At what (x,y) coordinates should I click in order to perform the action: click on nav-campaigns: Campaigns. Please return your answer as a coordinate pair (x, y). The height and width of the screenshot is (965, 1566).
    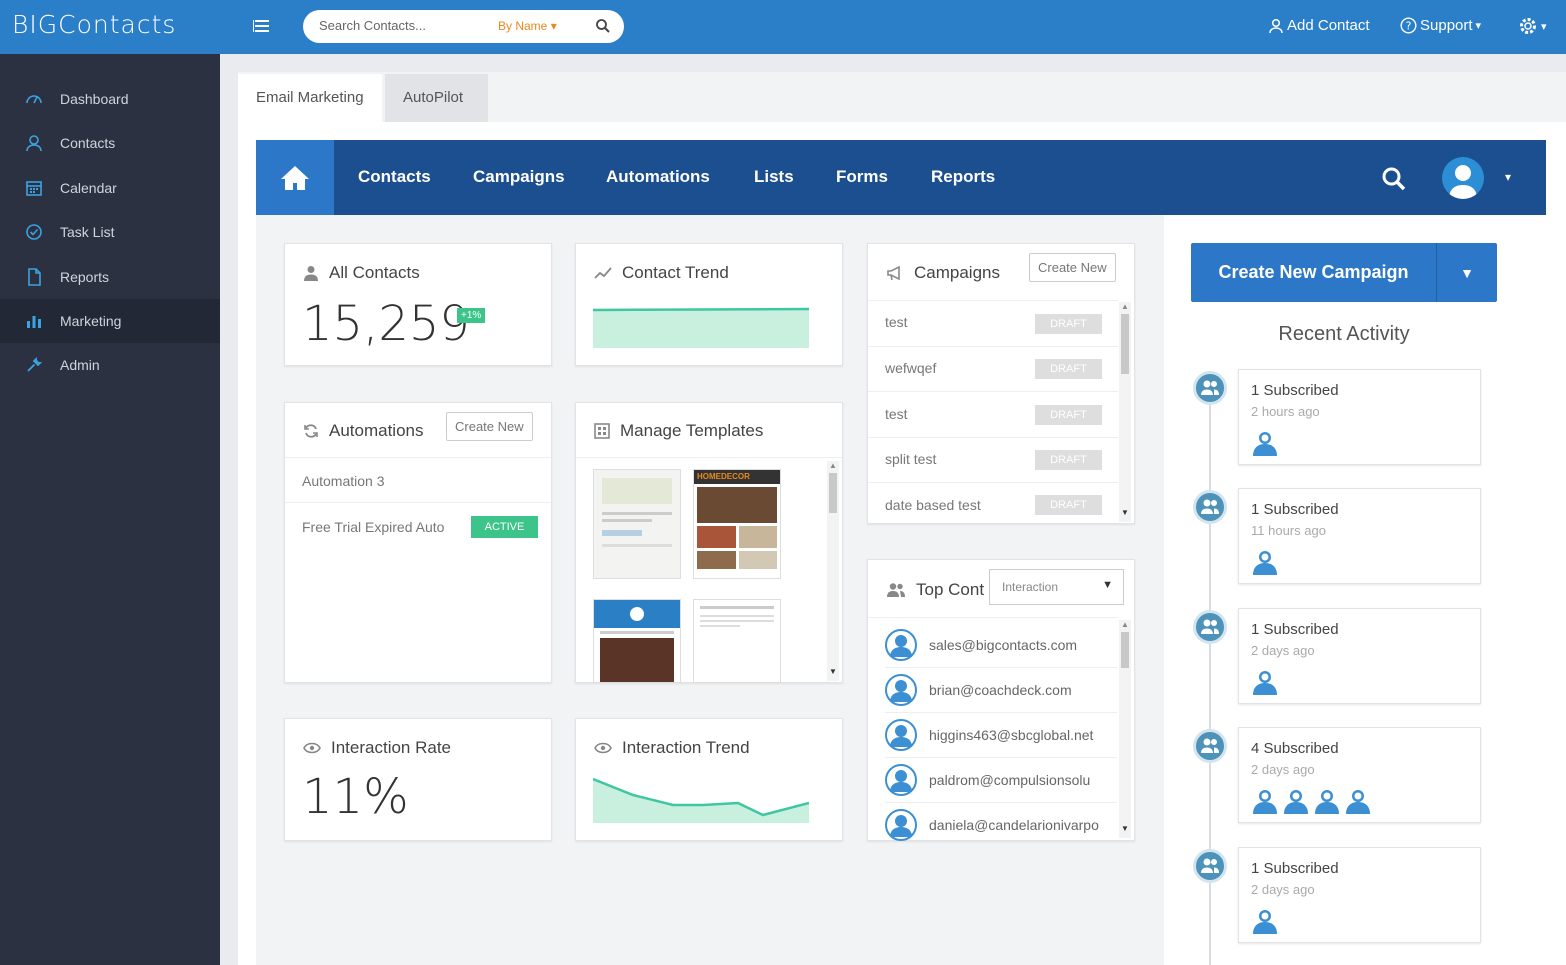
    Looking at the image, I should click on (519, 177).